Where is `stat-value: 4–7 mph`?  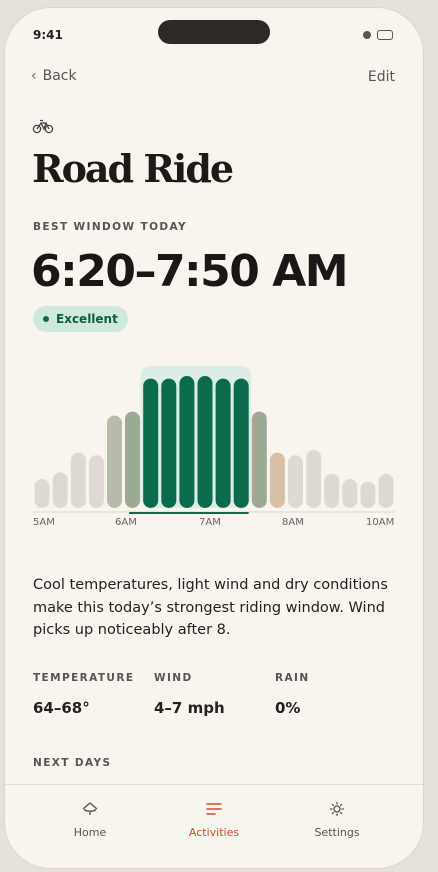 stat-value: 4–7 mph is located at coordinates (189, 708).